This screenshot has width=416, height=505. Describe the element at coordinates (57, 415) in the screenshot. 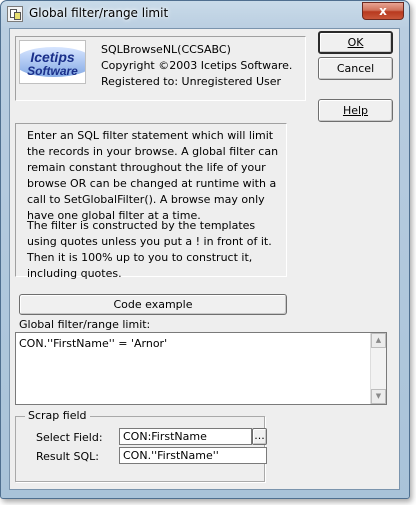

I see `scrap-field-caption: Scrap field` at that location.